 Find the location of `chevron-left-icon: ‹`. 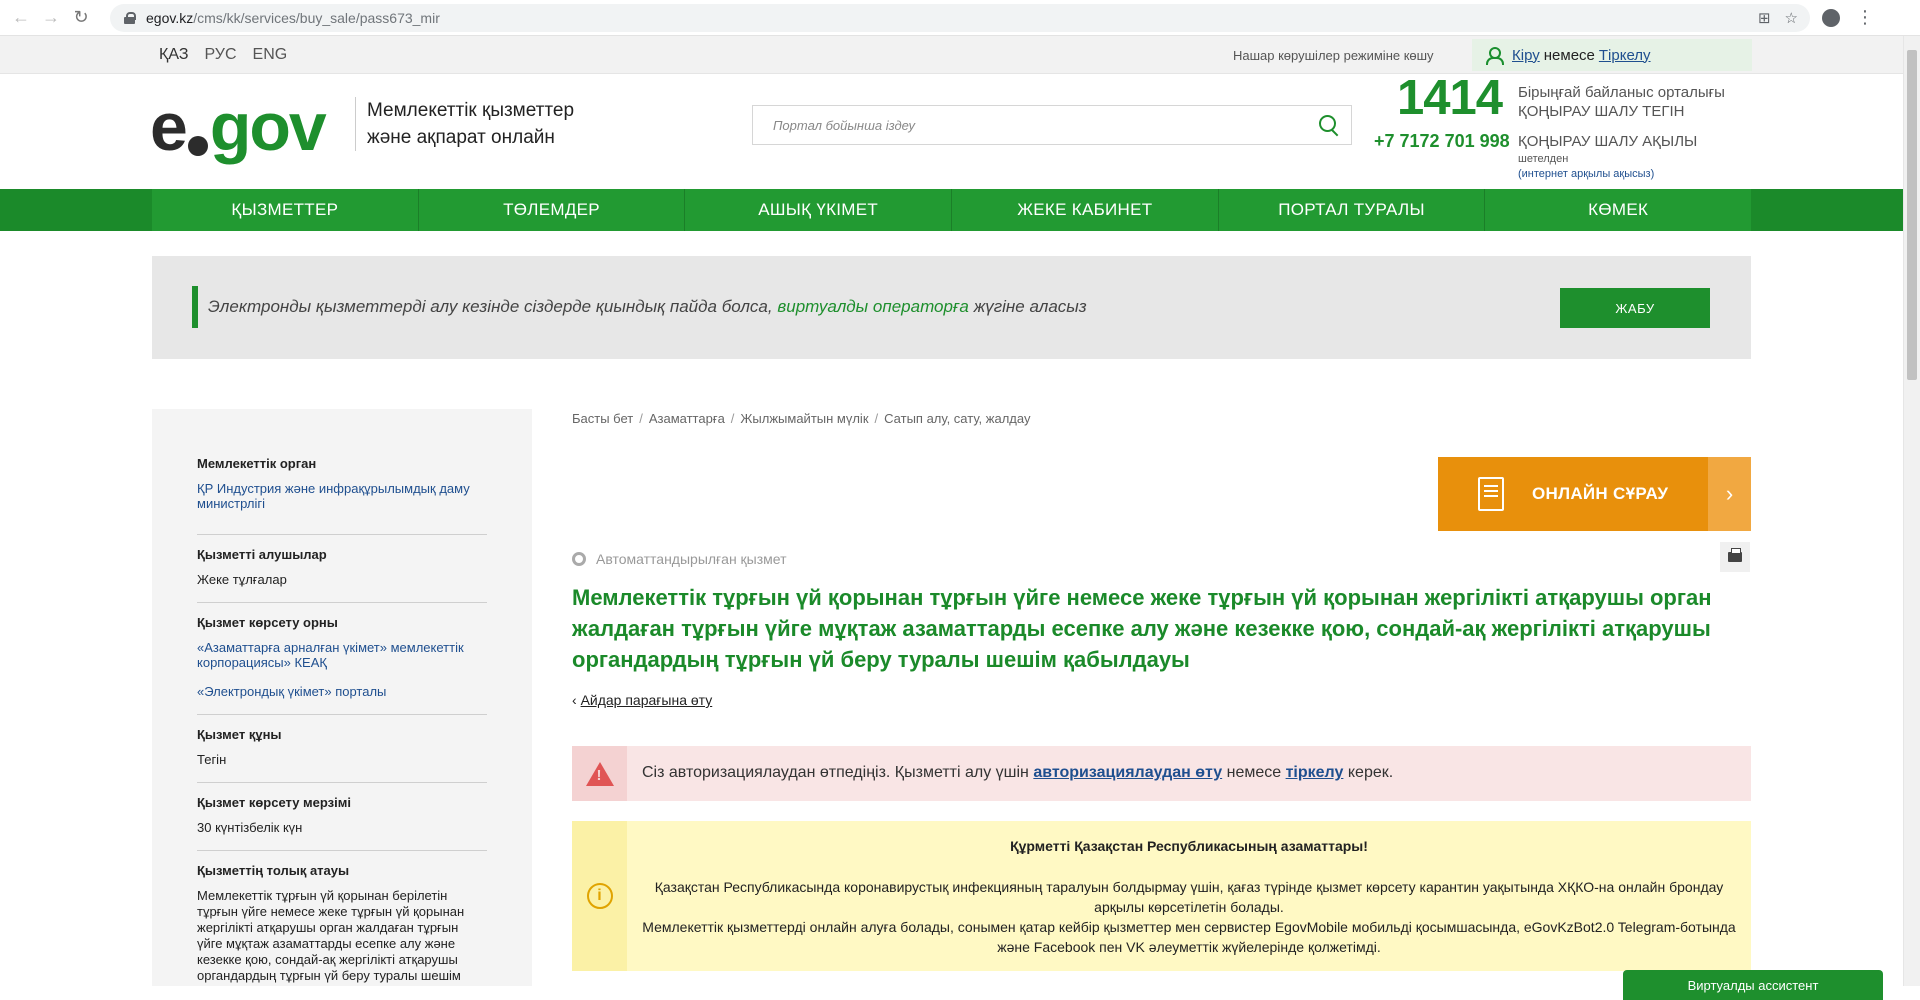

chevron-left-icon: ‹ is located at coordinates (576, 700).